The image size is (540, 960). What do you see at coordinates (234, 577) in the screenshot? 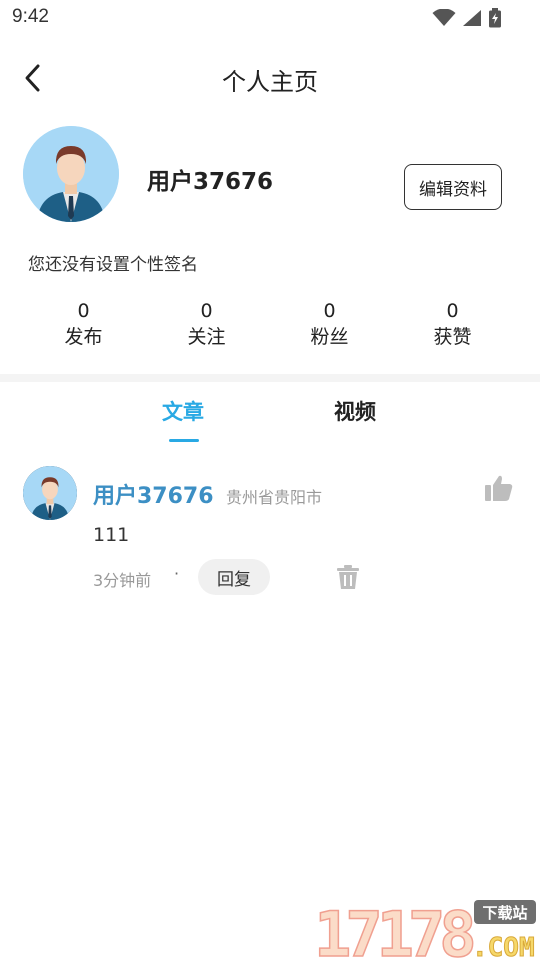
I see `reply-button: 回复` at bounding box center [234, 577].